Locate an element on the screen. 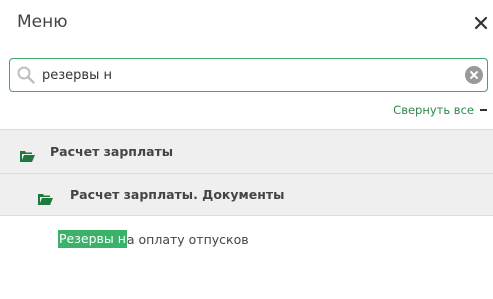  search-result-rest: а оплату отпусков is located at coordinates (187, 239).